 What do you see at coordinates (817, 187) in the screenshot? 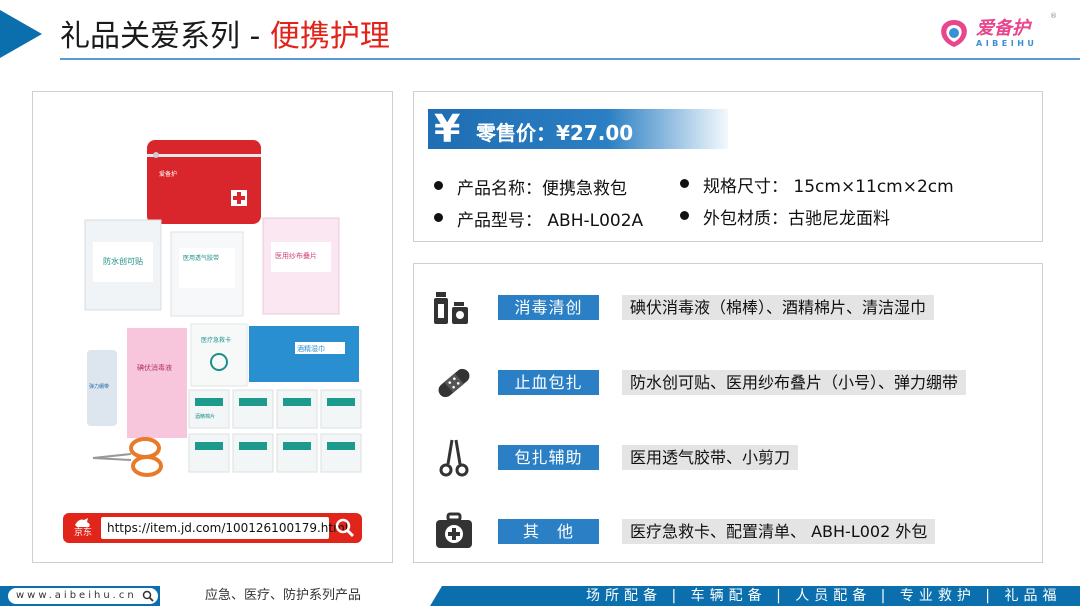
I see `spec-size: 规格尺寸： 15cm×11cm×2cm` at bounding box center [817, 187].